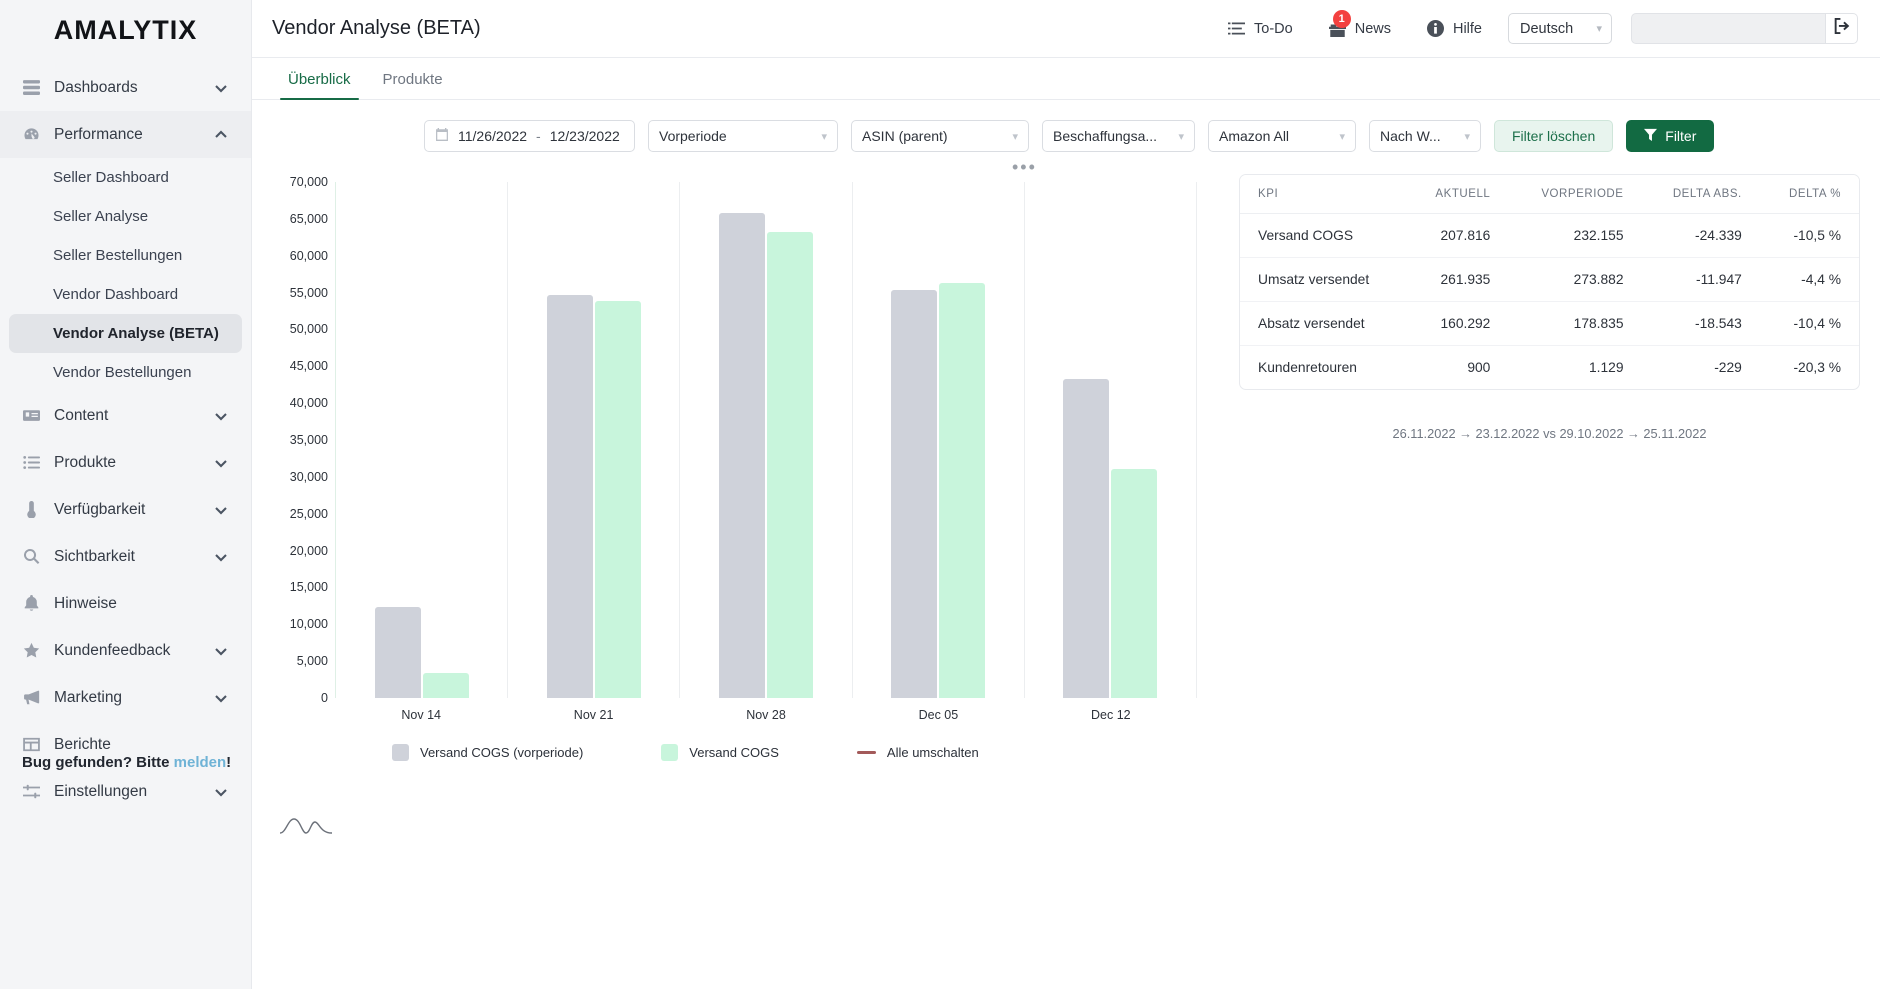 The width and height of the screenshot is (1880, 989). What do you see at coordinates (1323, 279) in the screenshot?
I see `kpi-name: Umsatz versendet` at bounding box center [1323, 279].